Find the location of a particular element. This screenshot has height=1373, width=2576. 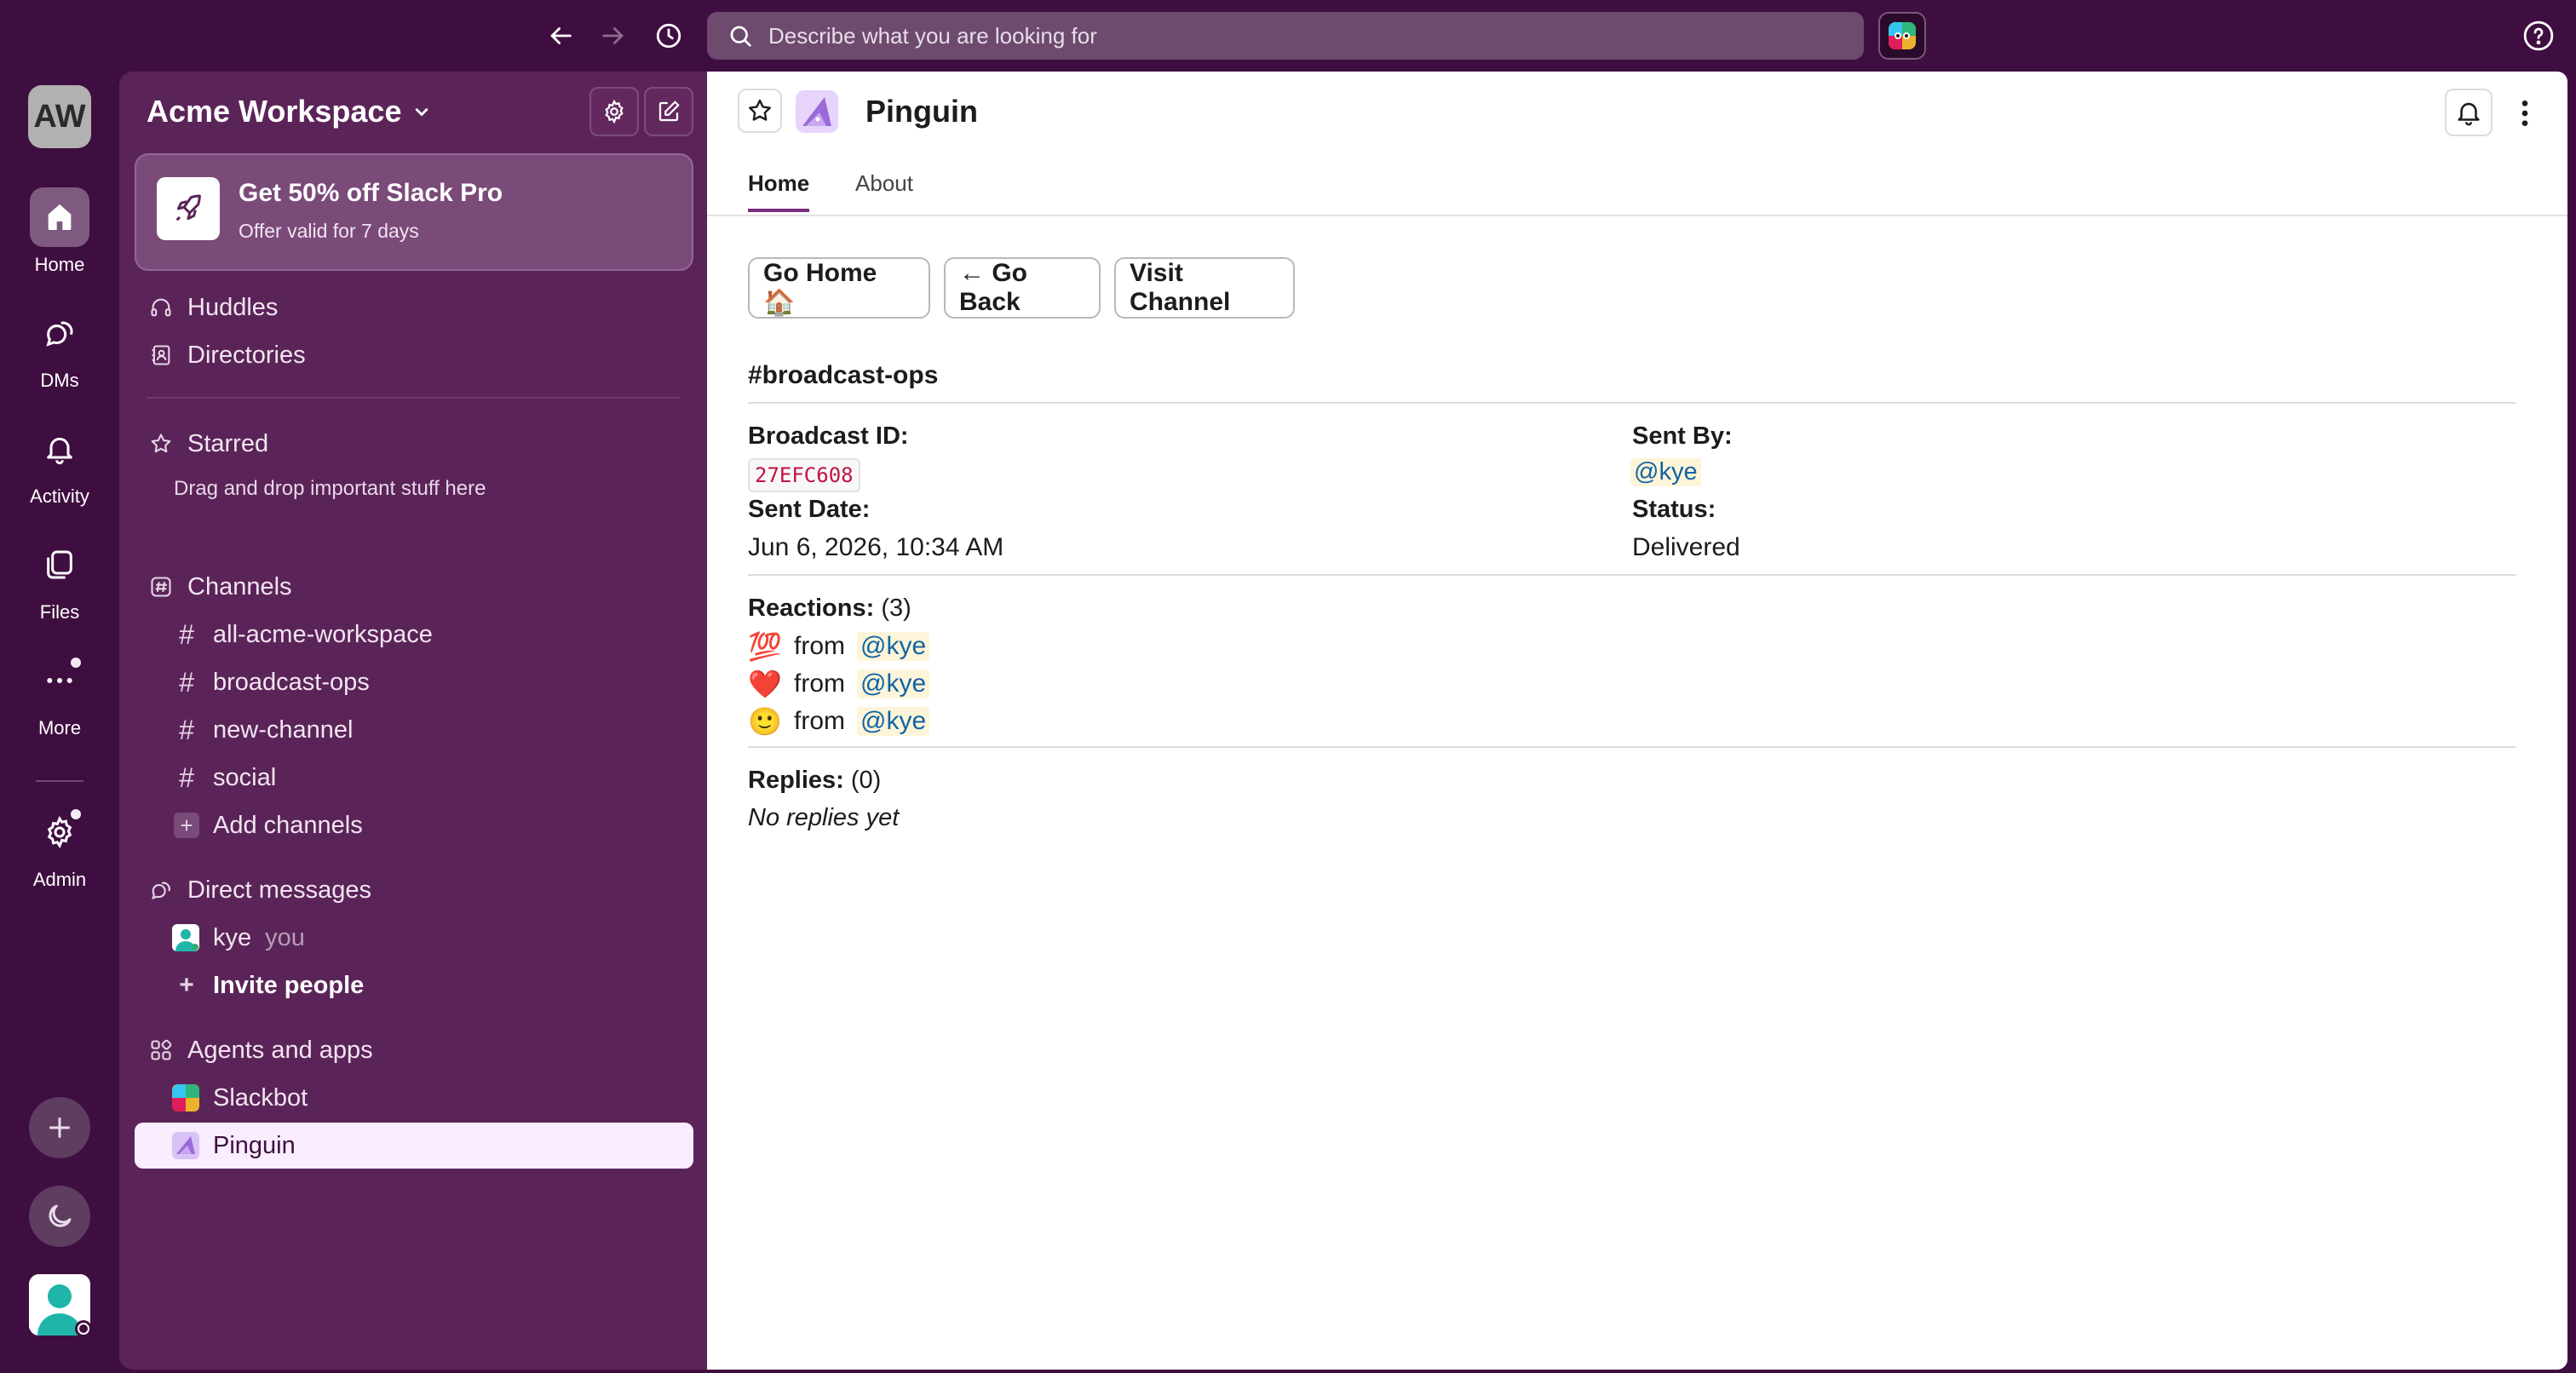

dm-user-name: kye is located at coordinates (233, 937).